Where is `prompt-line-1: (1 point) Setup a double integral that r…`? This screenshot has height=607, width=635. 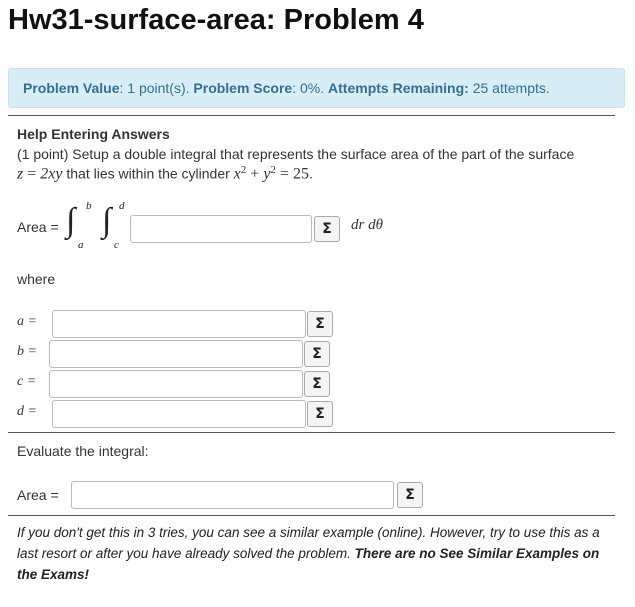 prompt-line-1: (1 point) Setup a double integral that r… is located at coordinates (296, 154).